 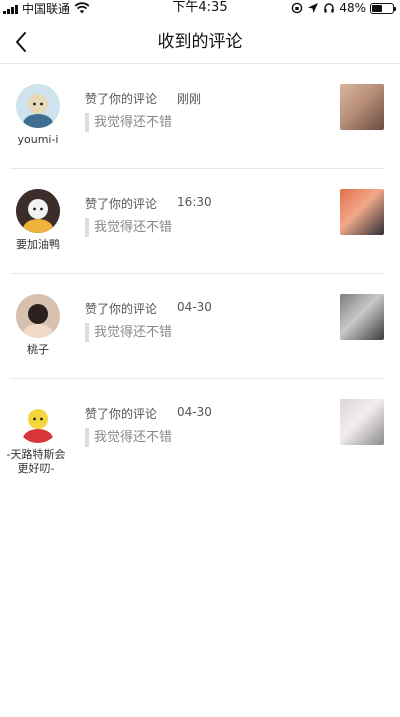 I want to click on action-line: 赞了你的评论 刚刚, so click(x=143, y=98).